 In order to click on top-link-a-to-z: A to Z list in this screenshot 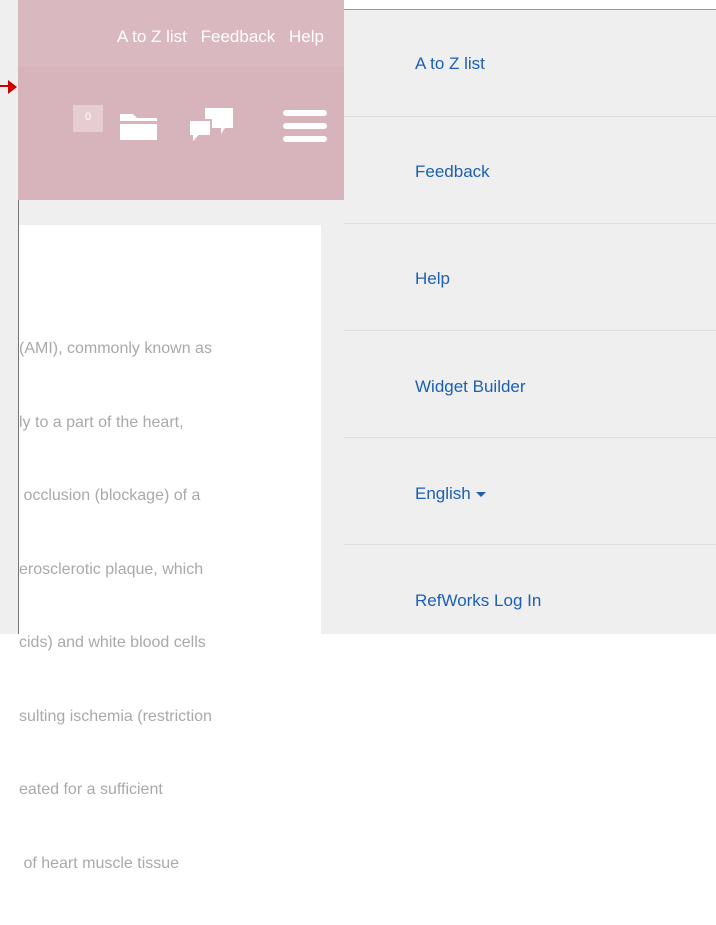, I will do `click(152, 36)`.